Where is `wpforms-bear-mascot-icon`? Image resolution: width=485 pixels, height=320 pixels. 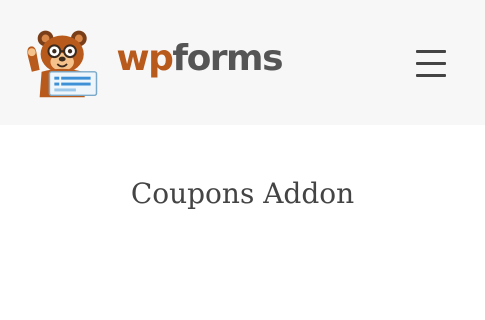 wpforms-bear-mascot-icon is located at coordinates (62, 64).